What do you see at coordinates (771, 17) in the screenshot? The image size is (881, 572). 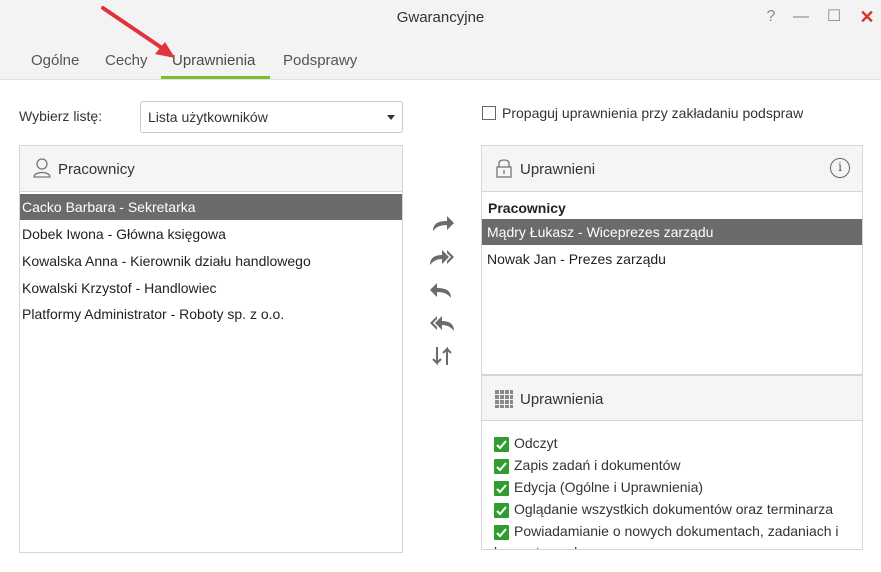 I see `help-button: ?` at bounding box center [771, 17].